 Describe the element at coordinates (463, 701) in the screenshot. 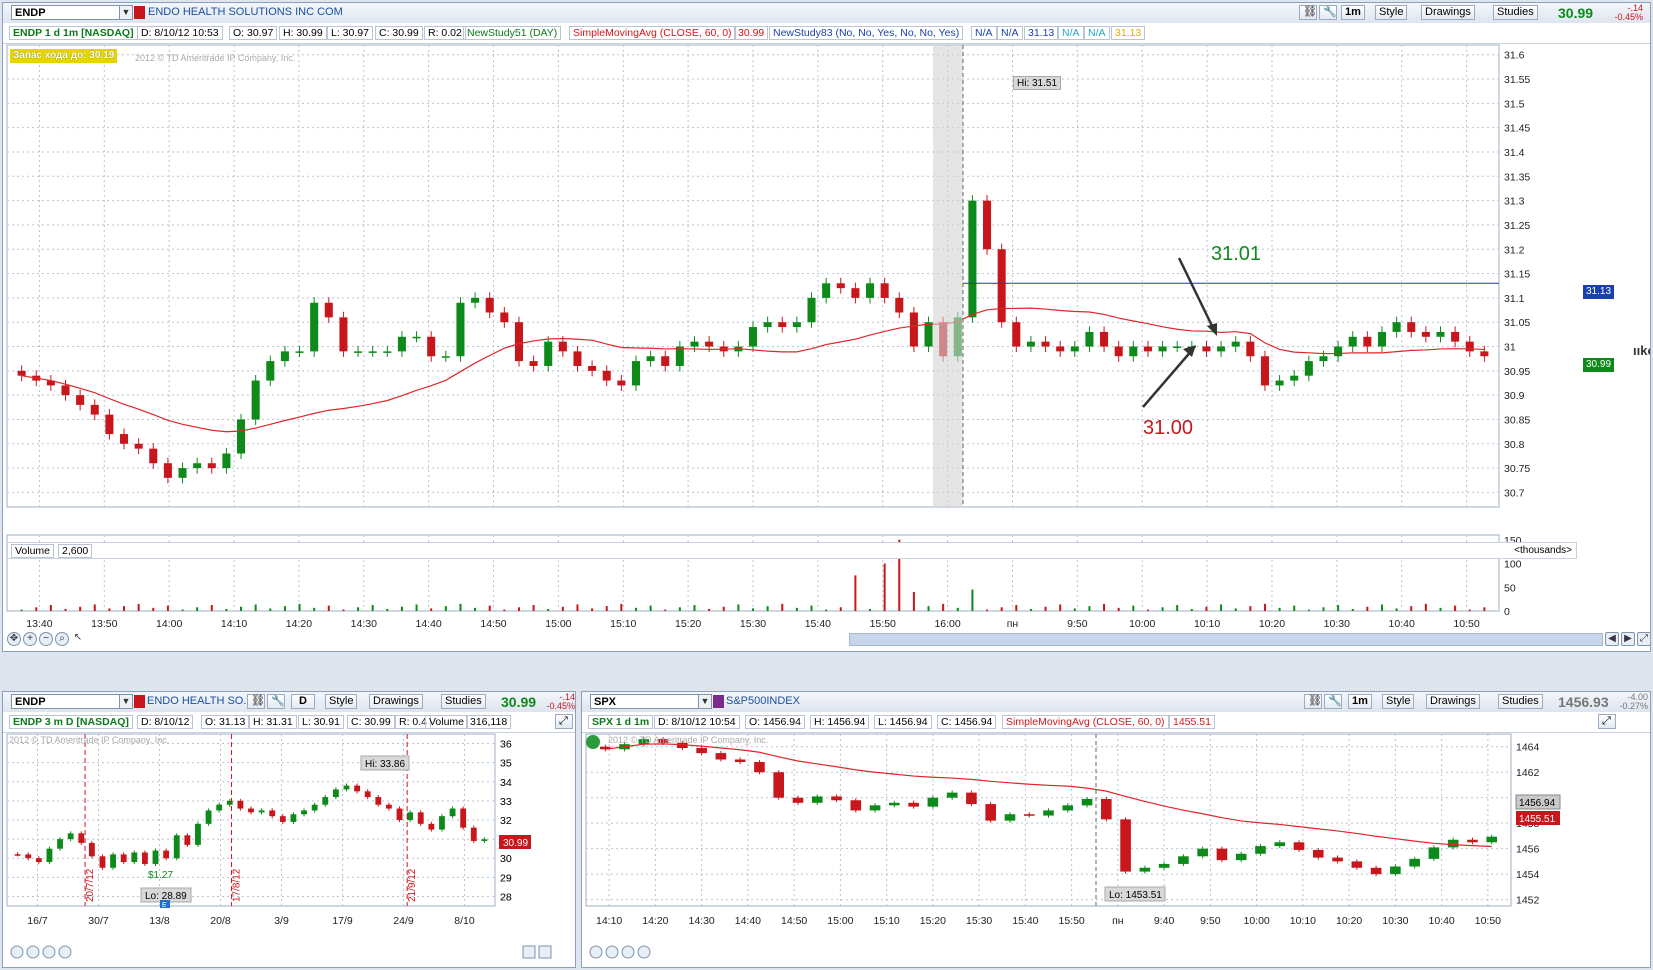

I see `left-studies-button: Studies` at that location.